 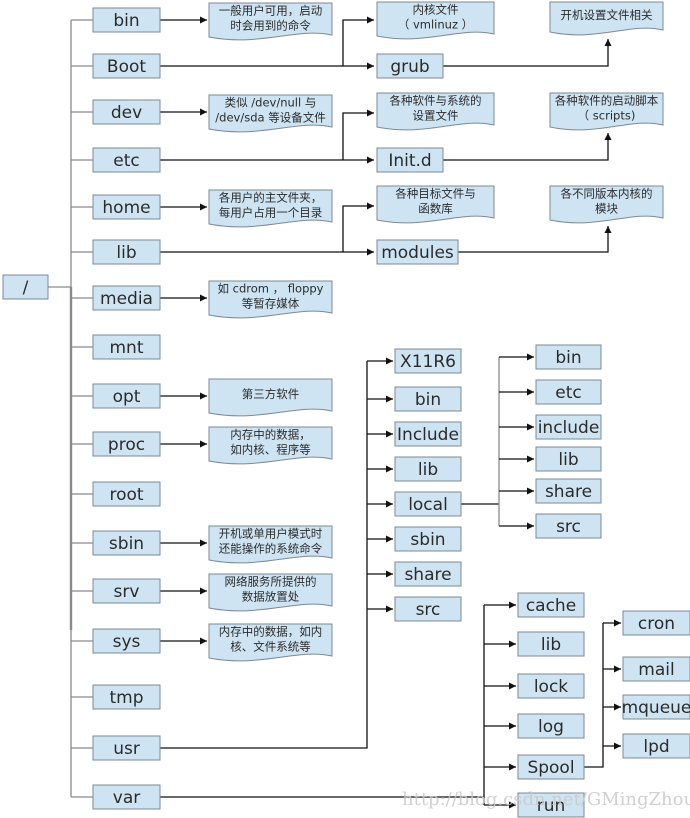 I want to click on dir-spool-mqueue: mqueue, so click(x=656, y=707).